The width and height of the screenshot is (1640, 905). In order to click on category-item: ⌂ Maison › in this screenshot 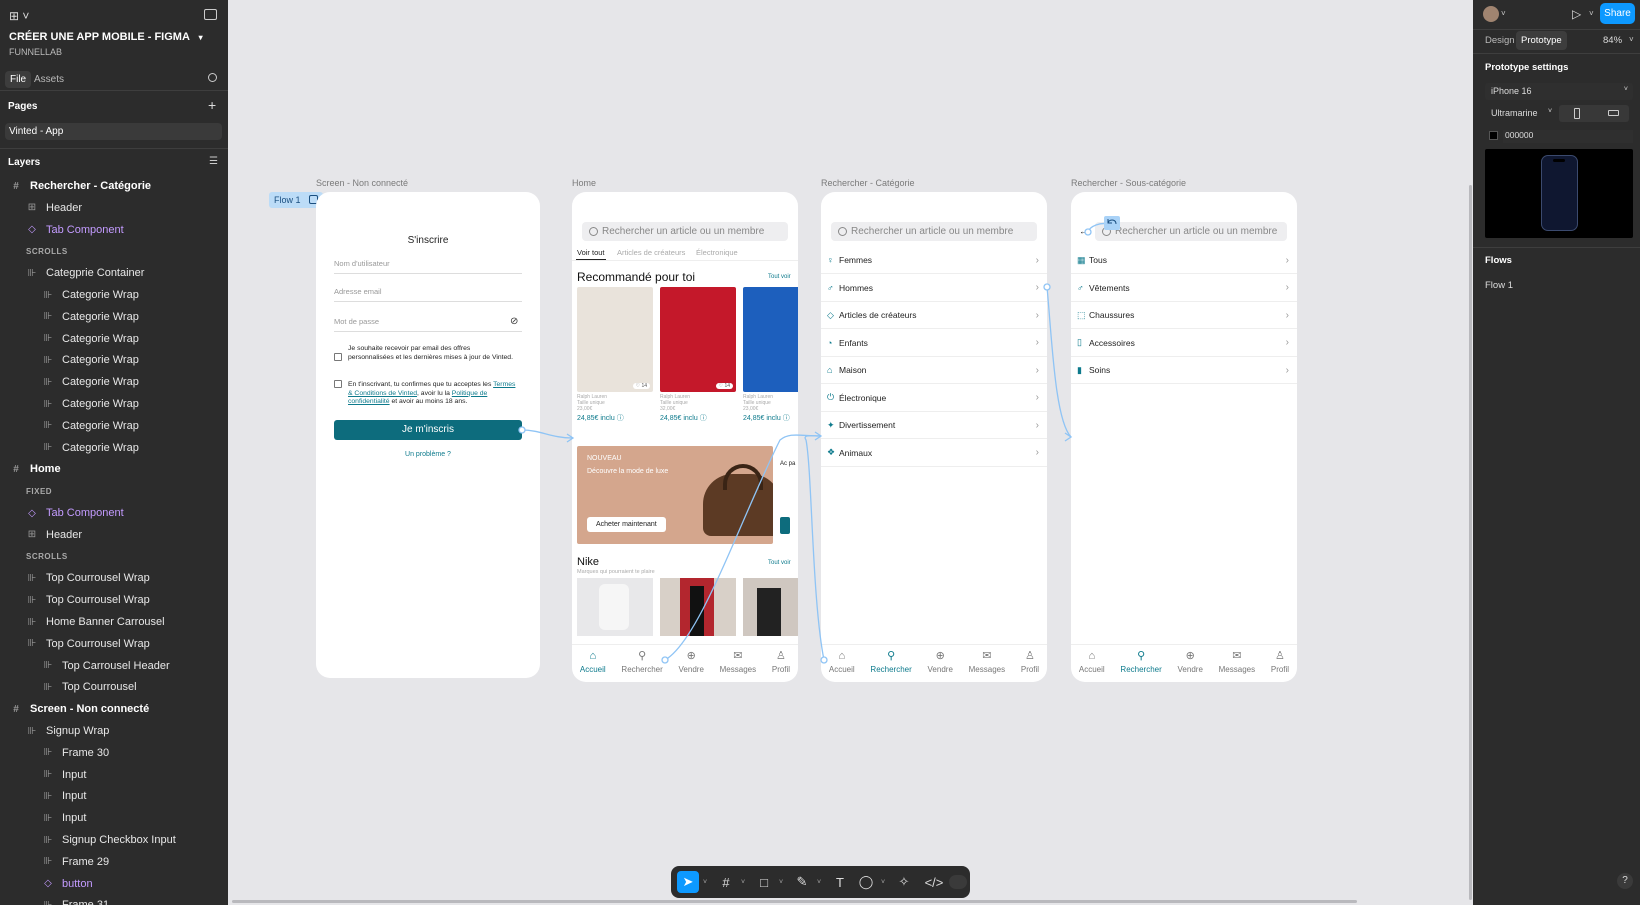, I will do `click(934, 370)`.